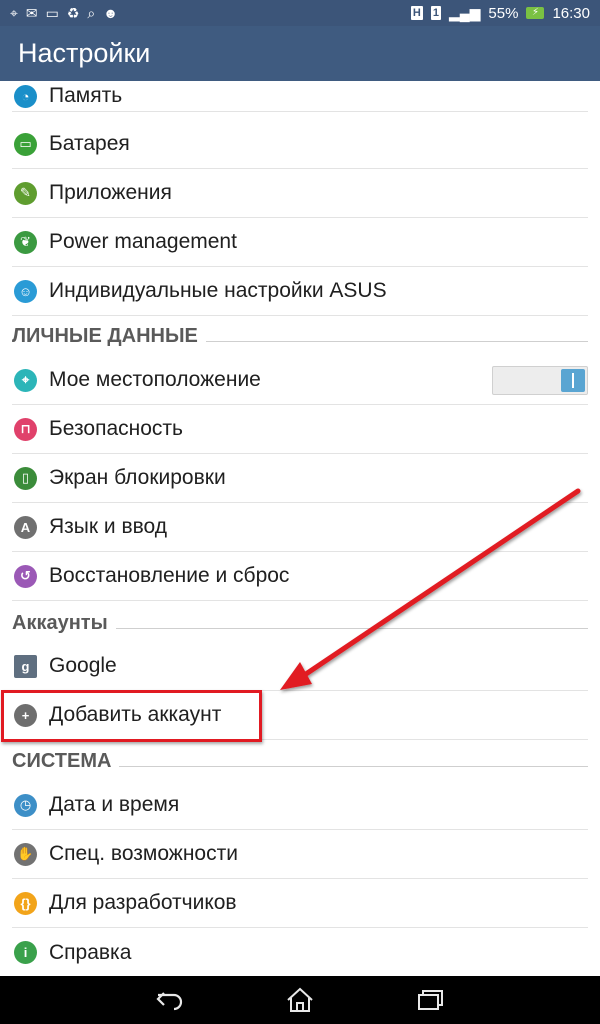  What do you see at coordinates (89, 143) in the screenshot?
I see `settings-item-label: Батарея` at bounding box center [89, 143].